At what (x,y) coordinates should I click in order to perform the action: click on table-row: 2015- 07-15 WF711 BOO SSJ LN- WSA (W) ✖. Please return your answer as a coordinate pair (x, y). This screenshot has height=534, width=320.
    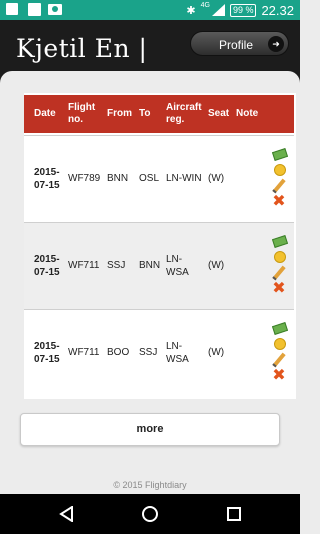
    Looking at the image, I should click on (159, 352).